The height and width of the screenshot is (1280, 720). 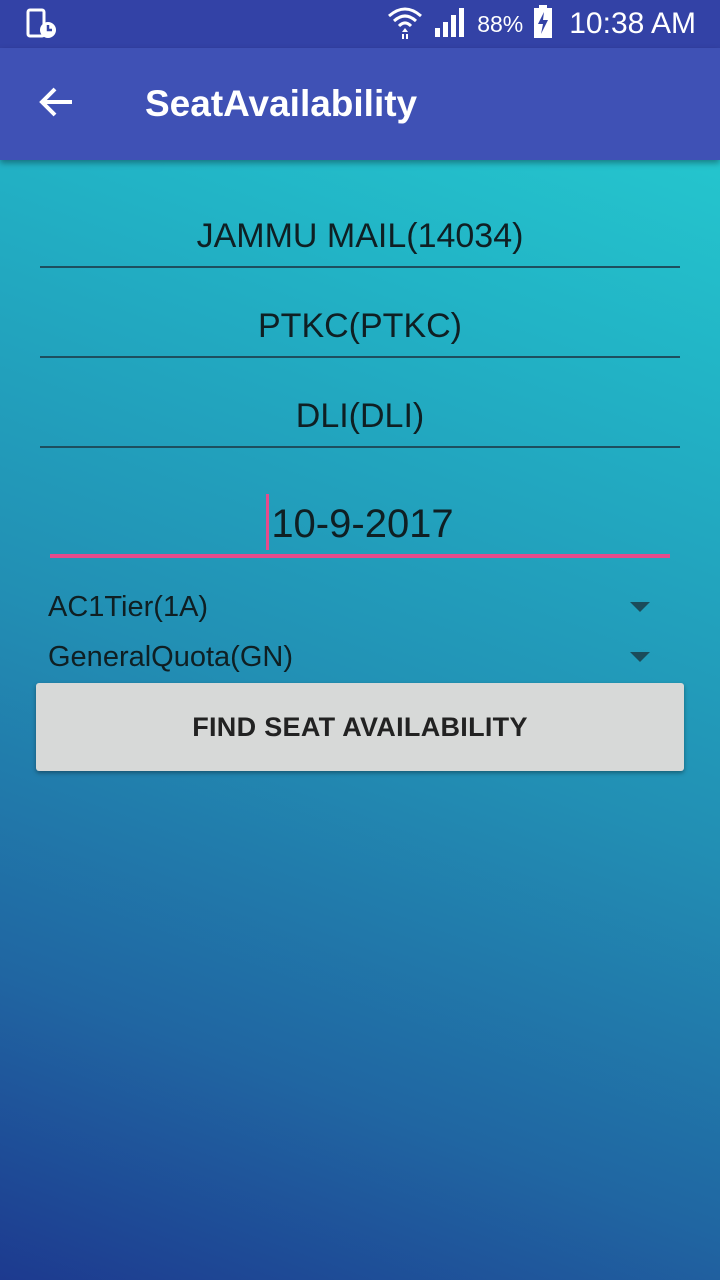 I want to click on journey-date-input: 10-9-2017, so click(x=360, y=525).